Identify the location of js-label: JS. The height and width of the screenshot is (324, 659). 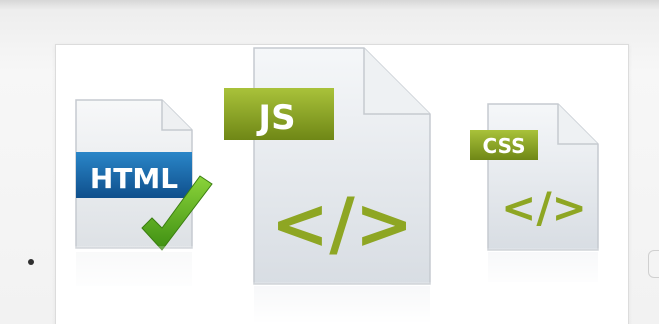
(275, 118).